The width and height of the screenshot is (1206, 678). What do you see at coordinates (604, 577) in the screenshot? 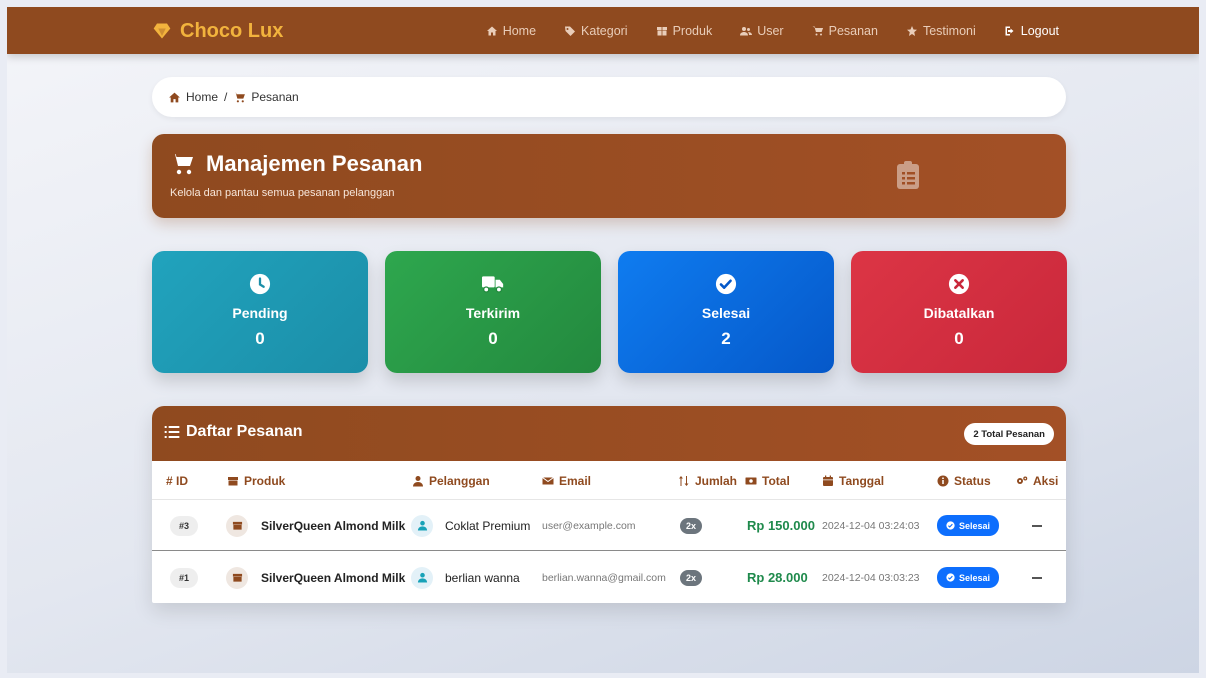
I see `customer-email: berlian.wanna@gmail.com` at bounding box center [604, 577].